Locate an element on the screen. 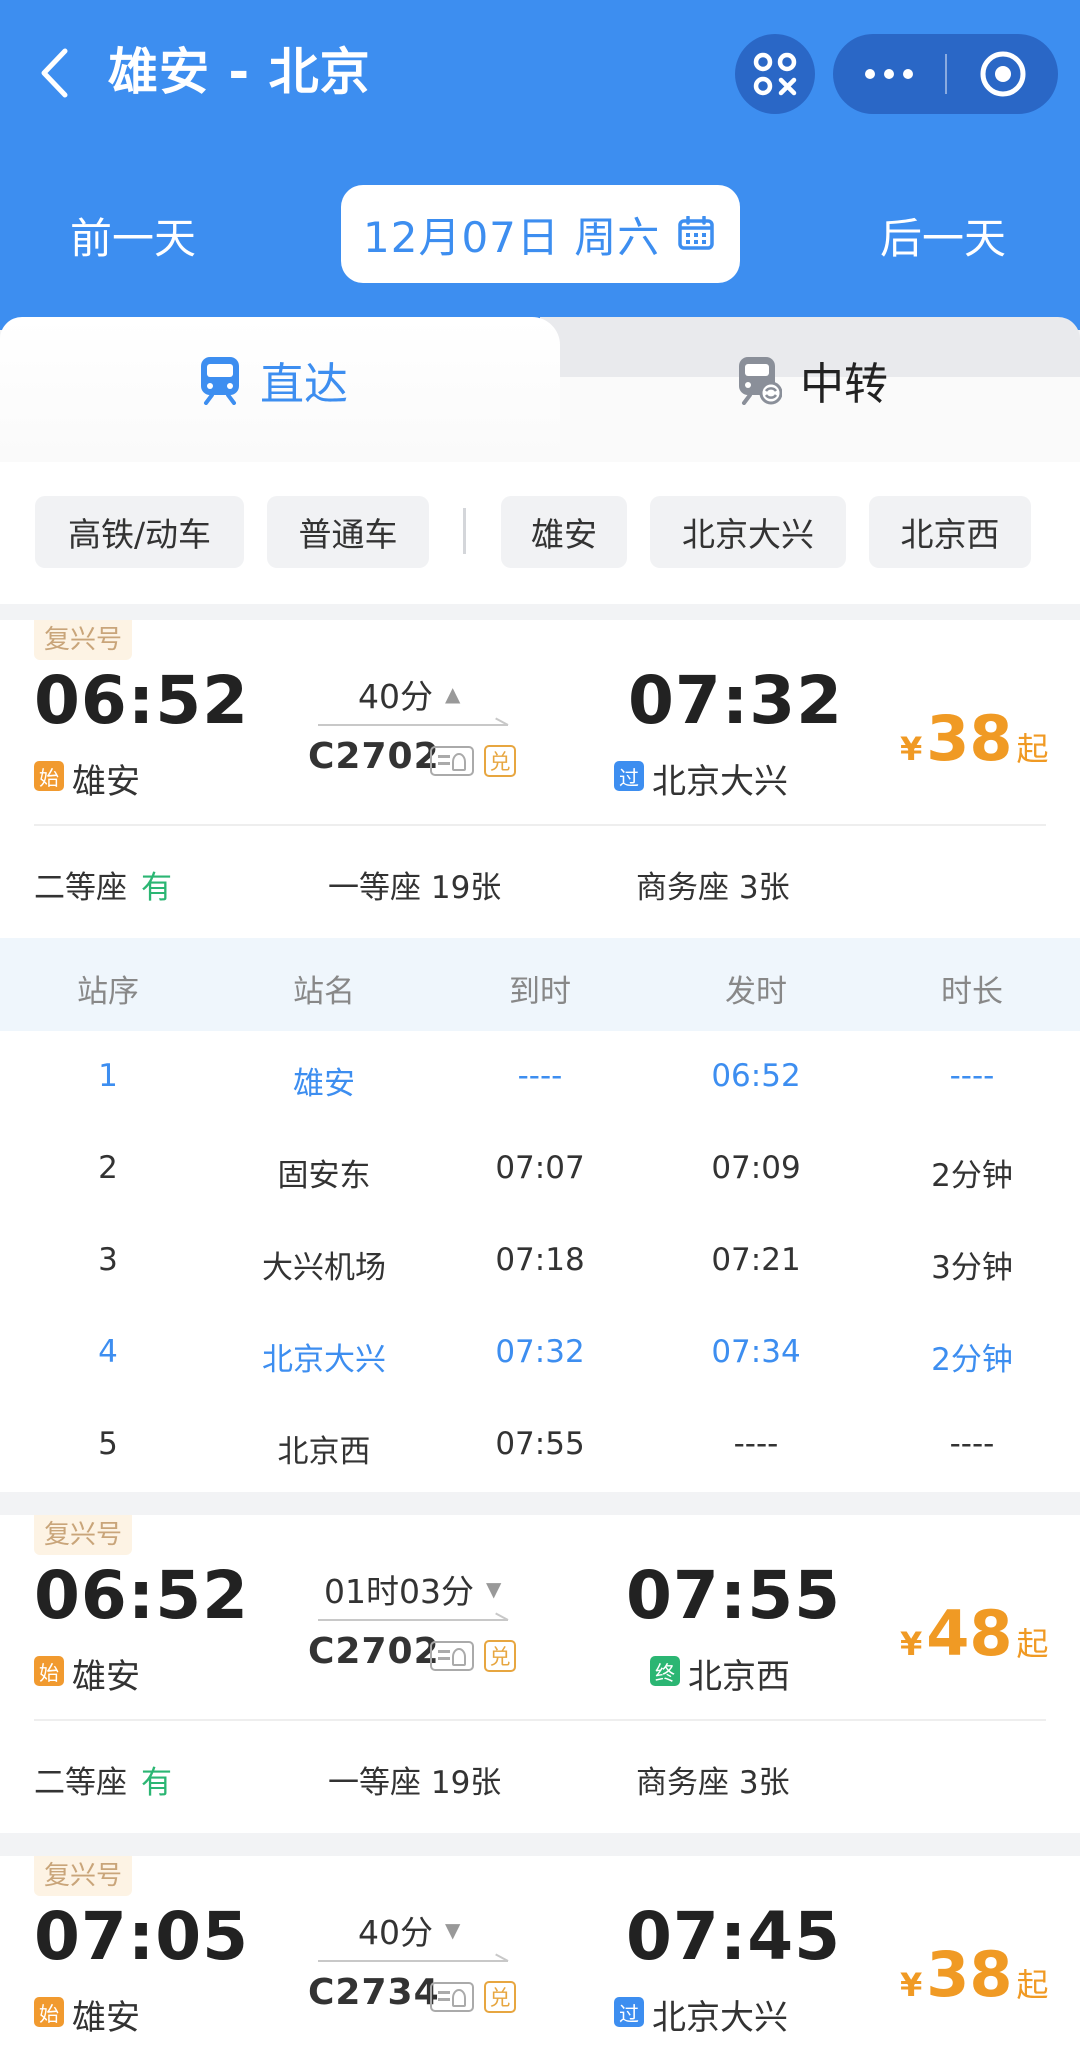 The image size is (1080, 2047). row-cell: 雄安 is located at coordinates (324, 1084).